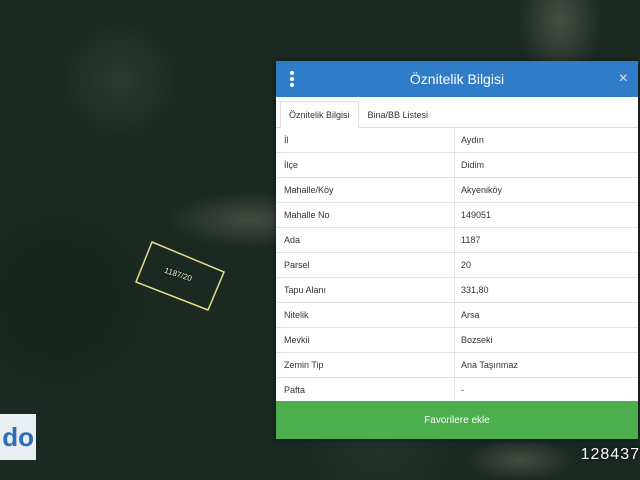  Describe the element at coordinates (472, 140) in the screenshot. I see `row-value: Aydın` at that location.